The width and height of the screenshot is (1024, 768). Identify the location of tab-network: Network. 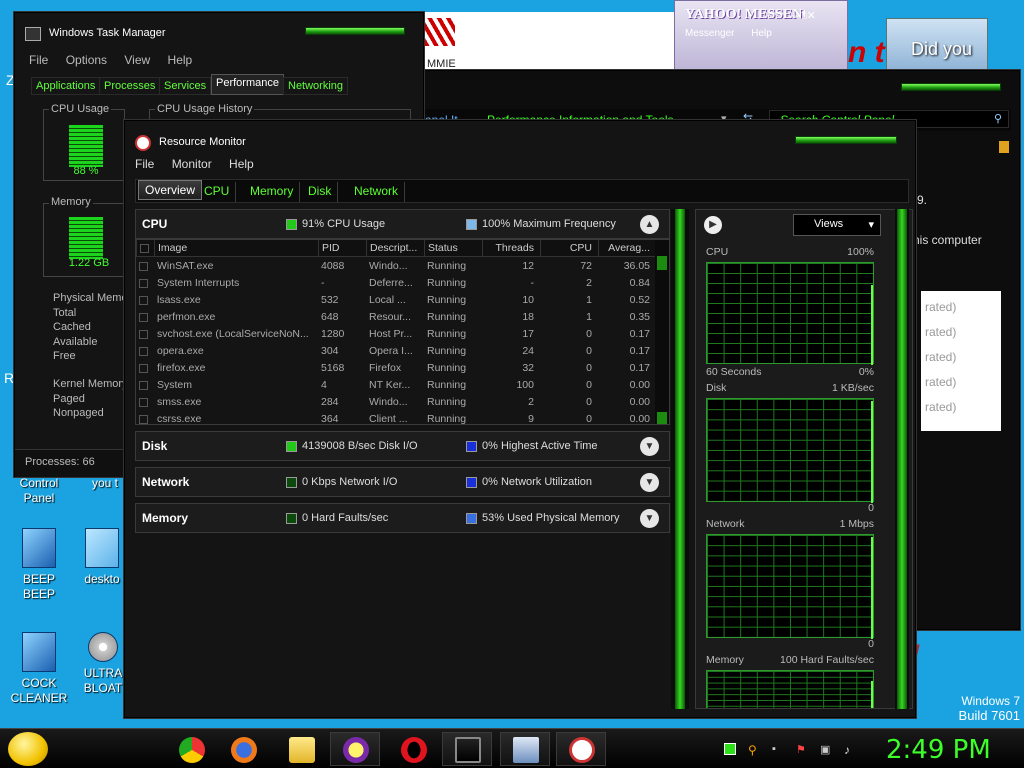
(377, 192).